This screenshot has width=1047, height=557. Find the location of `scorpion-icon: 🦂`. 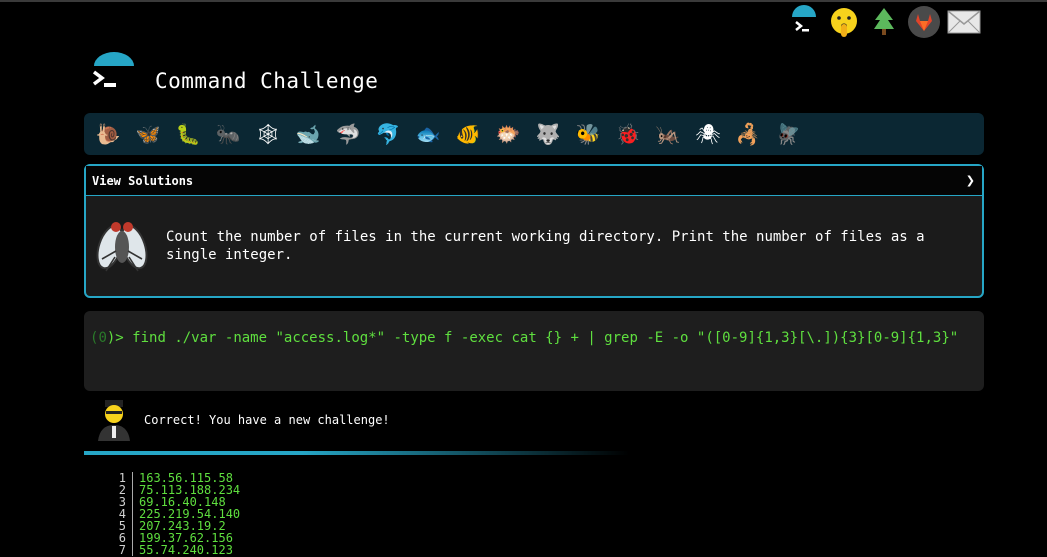

scorpion-icon: 🦂 is located at coordinates (748, 134).